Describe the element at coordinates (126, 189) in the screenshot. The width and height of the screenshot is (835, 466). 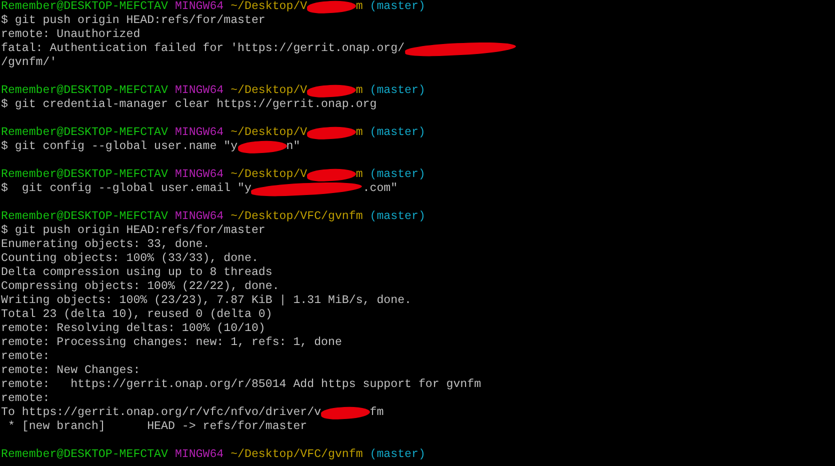
I see `terminal-text: $ git config --global user.email "y` at that location.